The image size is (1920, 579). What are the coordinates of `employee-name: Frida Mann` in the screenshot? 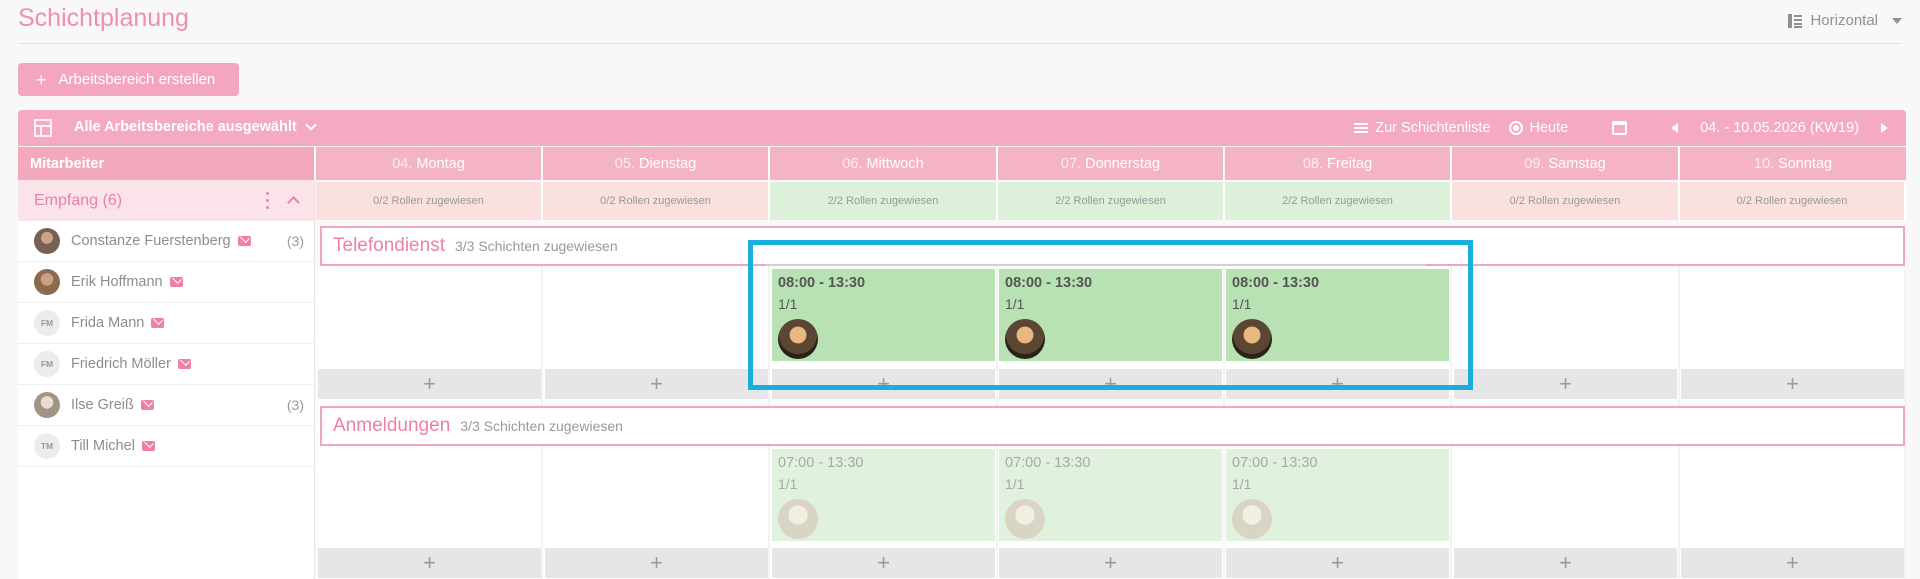 It's located at (108, 323).